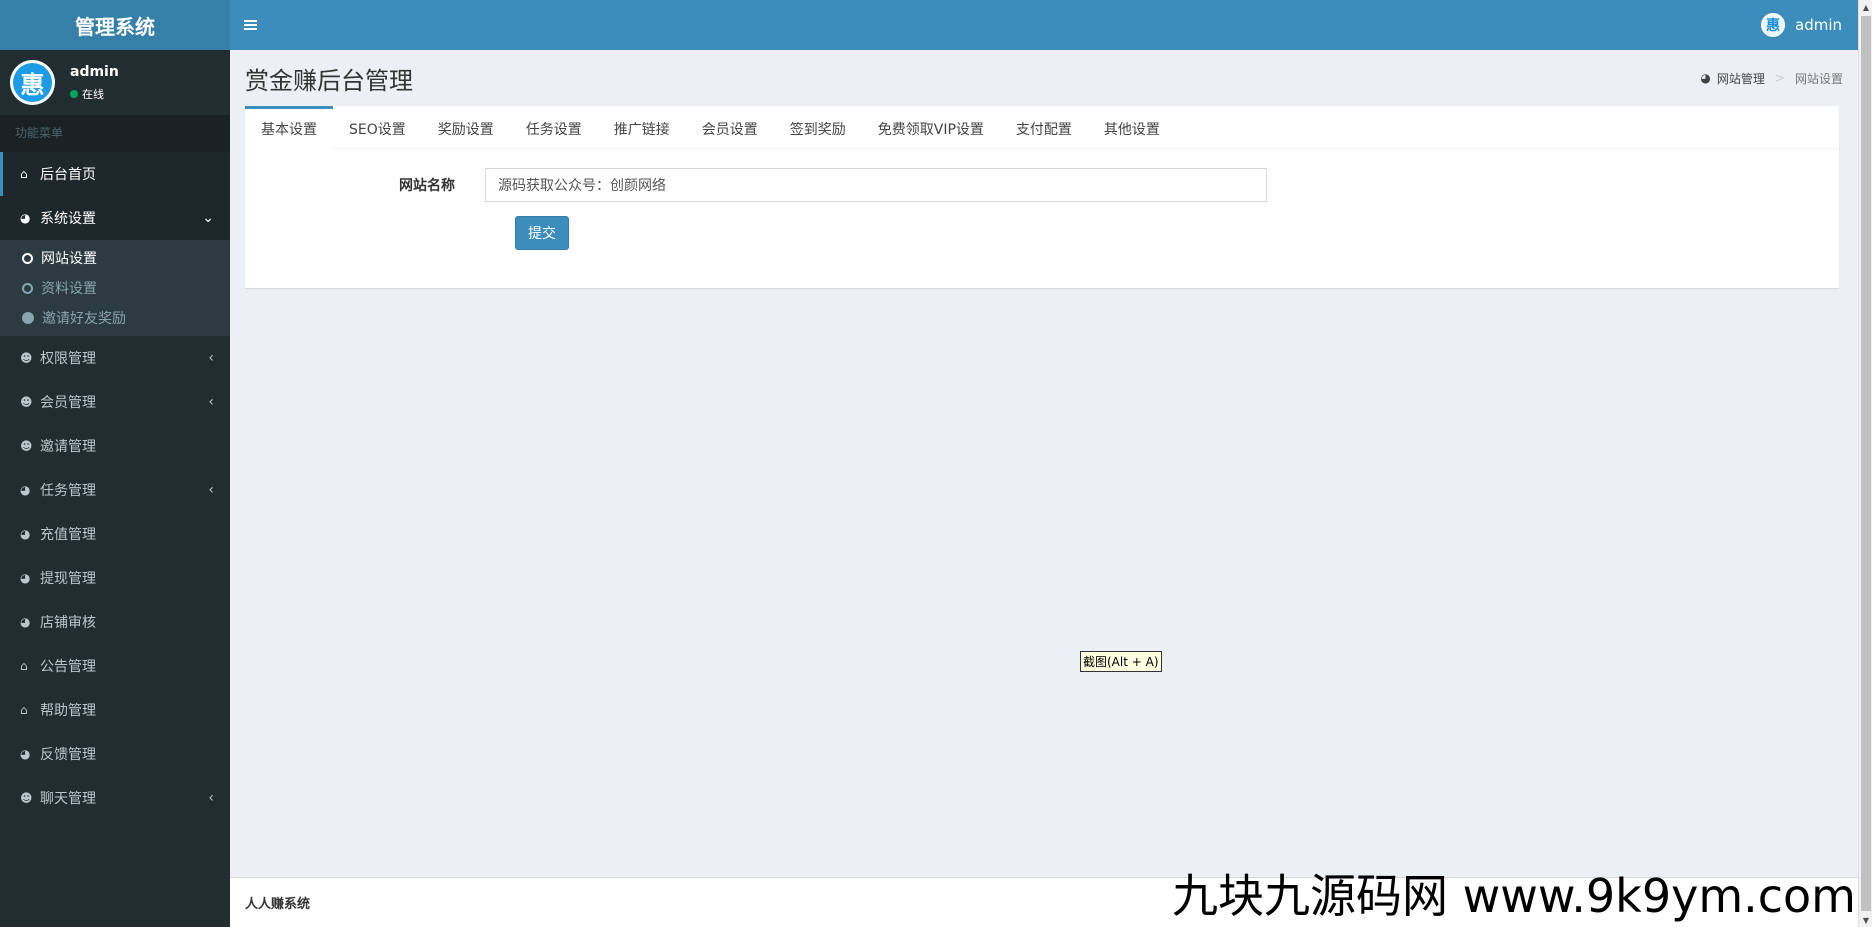 The width and height of the screenshot is (1872, 927). I want to click on screenshot-tooltip: 截图(Alt + A), so click(1121, 661).